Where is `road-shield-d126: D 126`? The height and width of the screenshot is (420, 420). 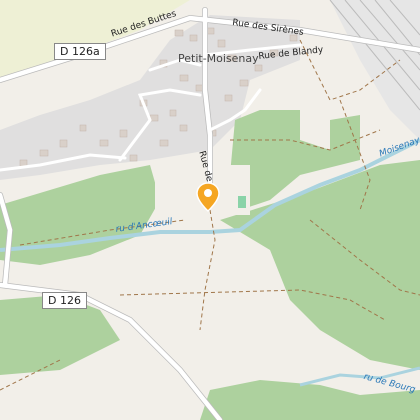 road-shield-d126: D 126 is located at coordinates (64, 300).